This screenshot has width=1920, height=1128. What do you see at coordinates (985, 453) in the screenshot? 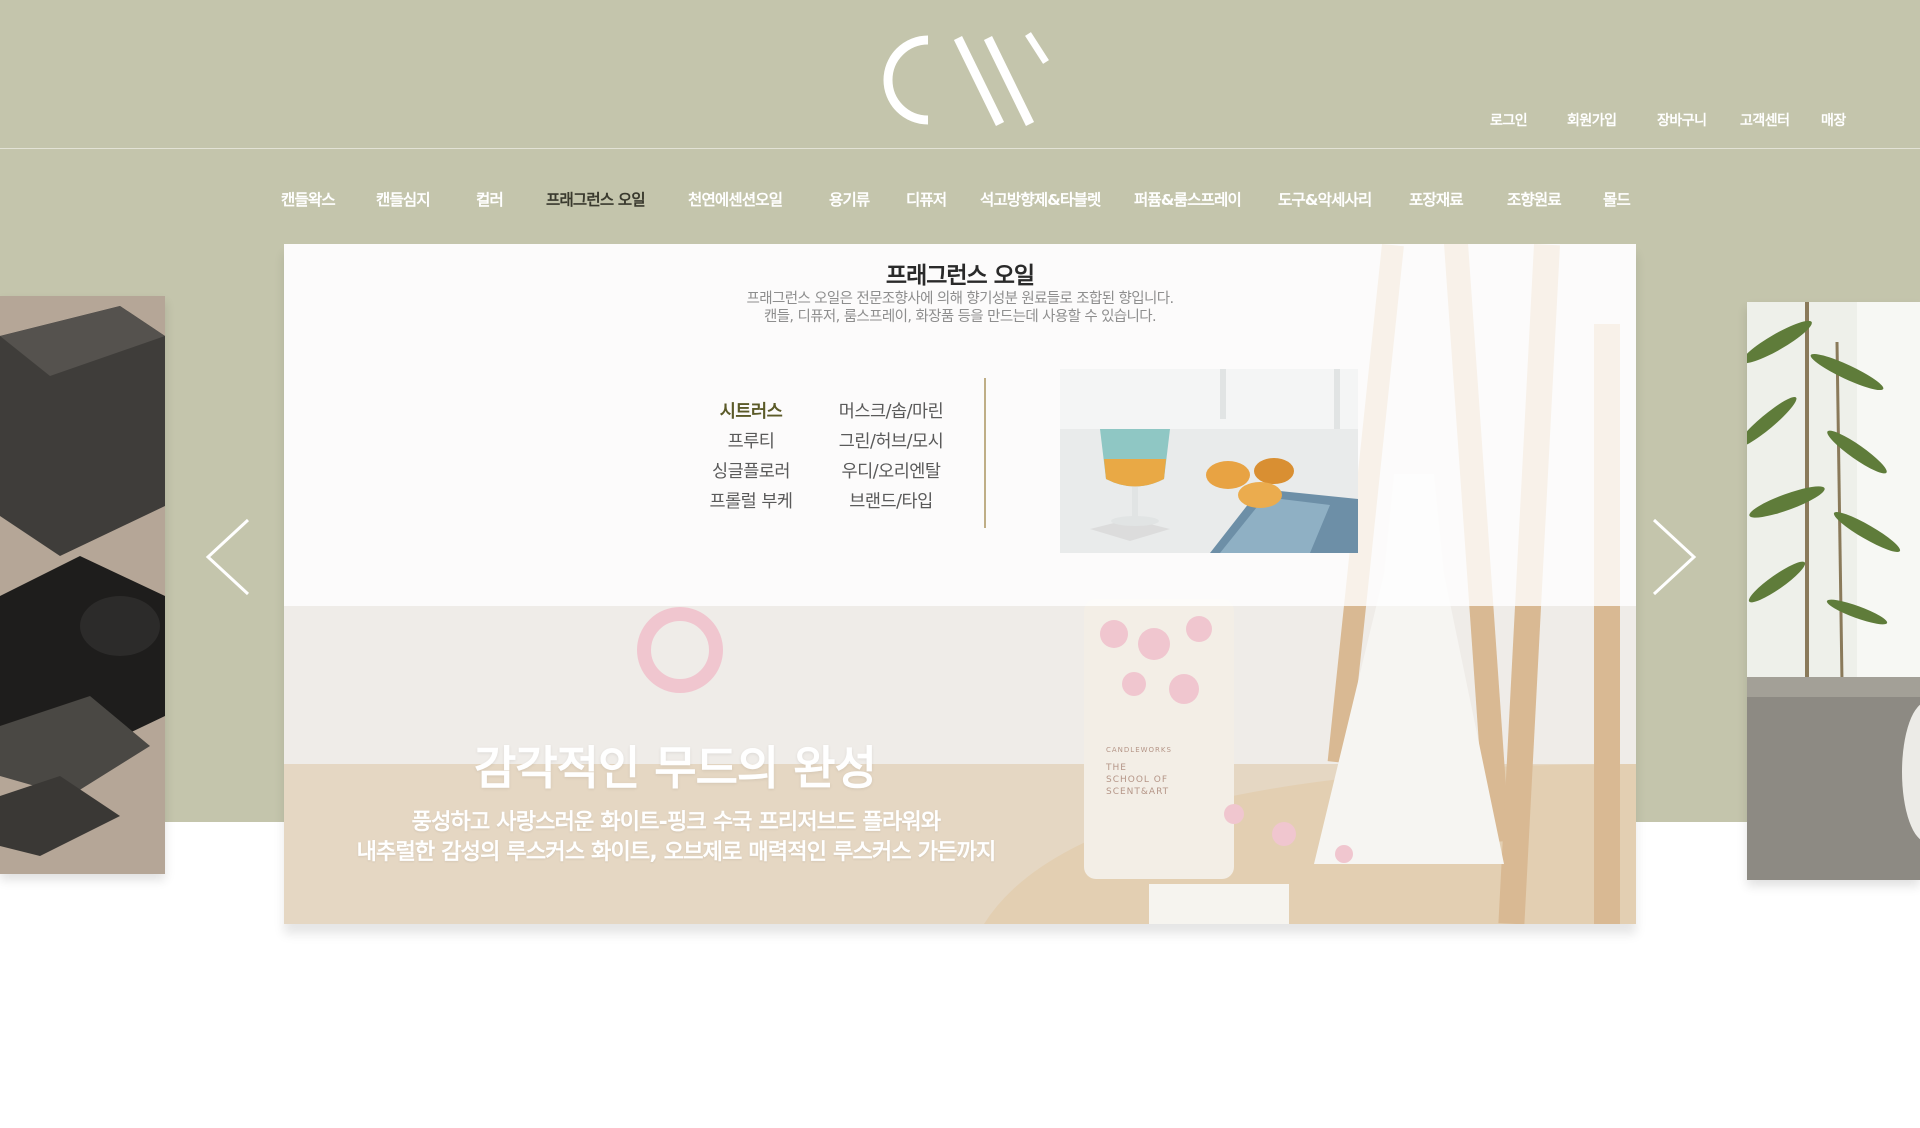
I see `mega-menu-divider` at bounding box center [985, 453].